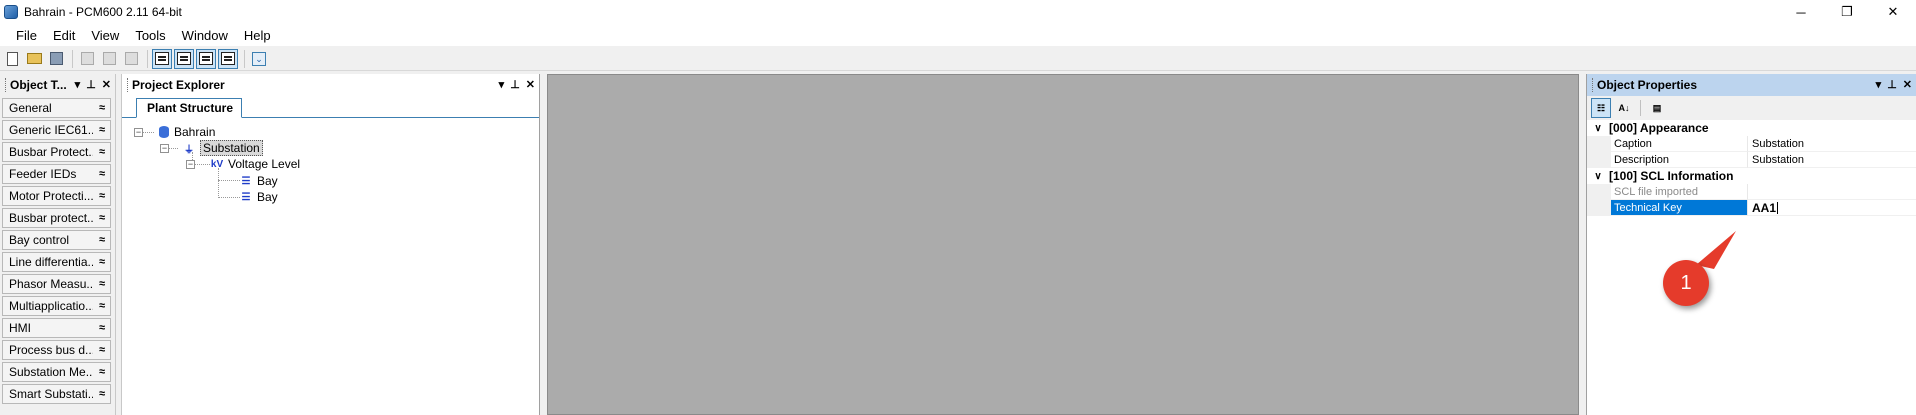  I want to click on categorized-icon: ☷, so click(1601, 107).